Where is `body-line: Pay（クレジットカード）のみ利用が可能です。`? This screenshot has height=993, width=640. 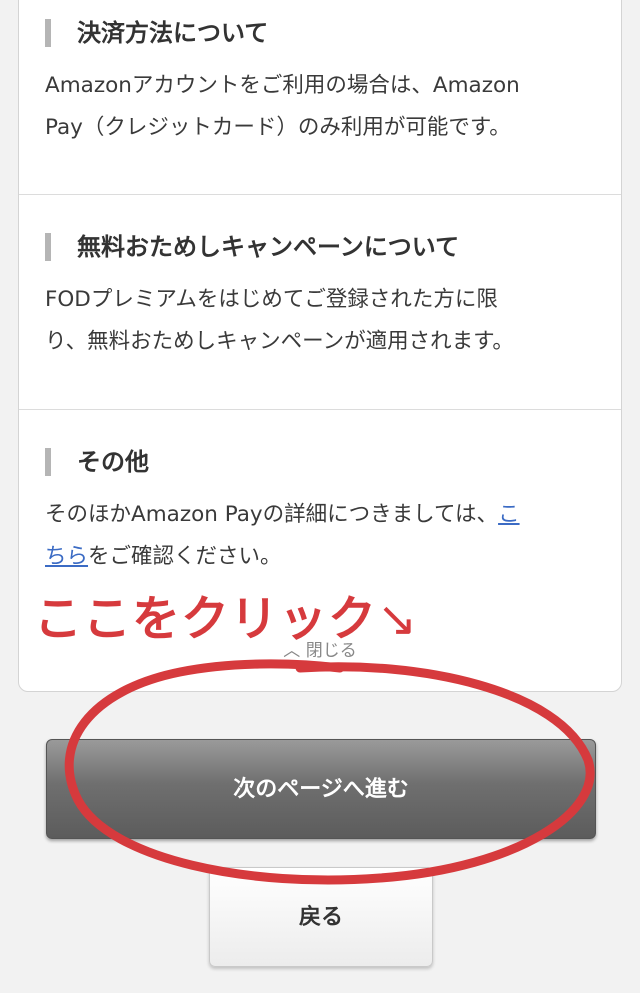
body-line: Pay（クレジットカード）のみ利用が可能です。 is located at coordinates (278, 127).